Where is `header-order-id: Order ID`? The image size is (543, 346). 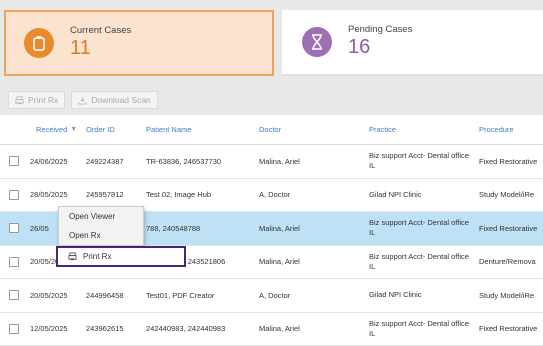 header-order-id: Order ID is located at coordinates (116, 129).